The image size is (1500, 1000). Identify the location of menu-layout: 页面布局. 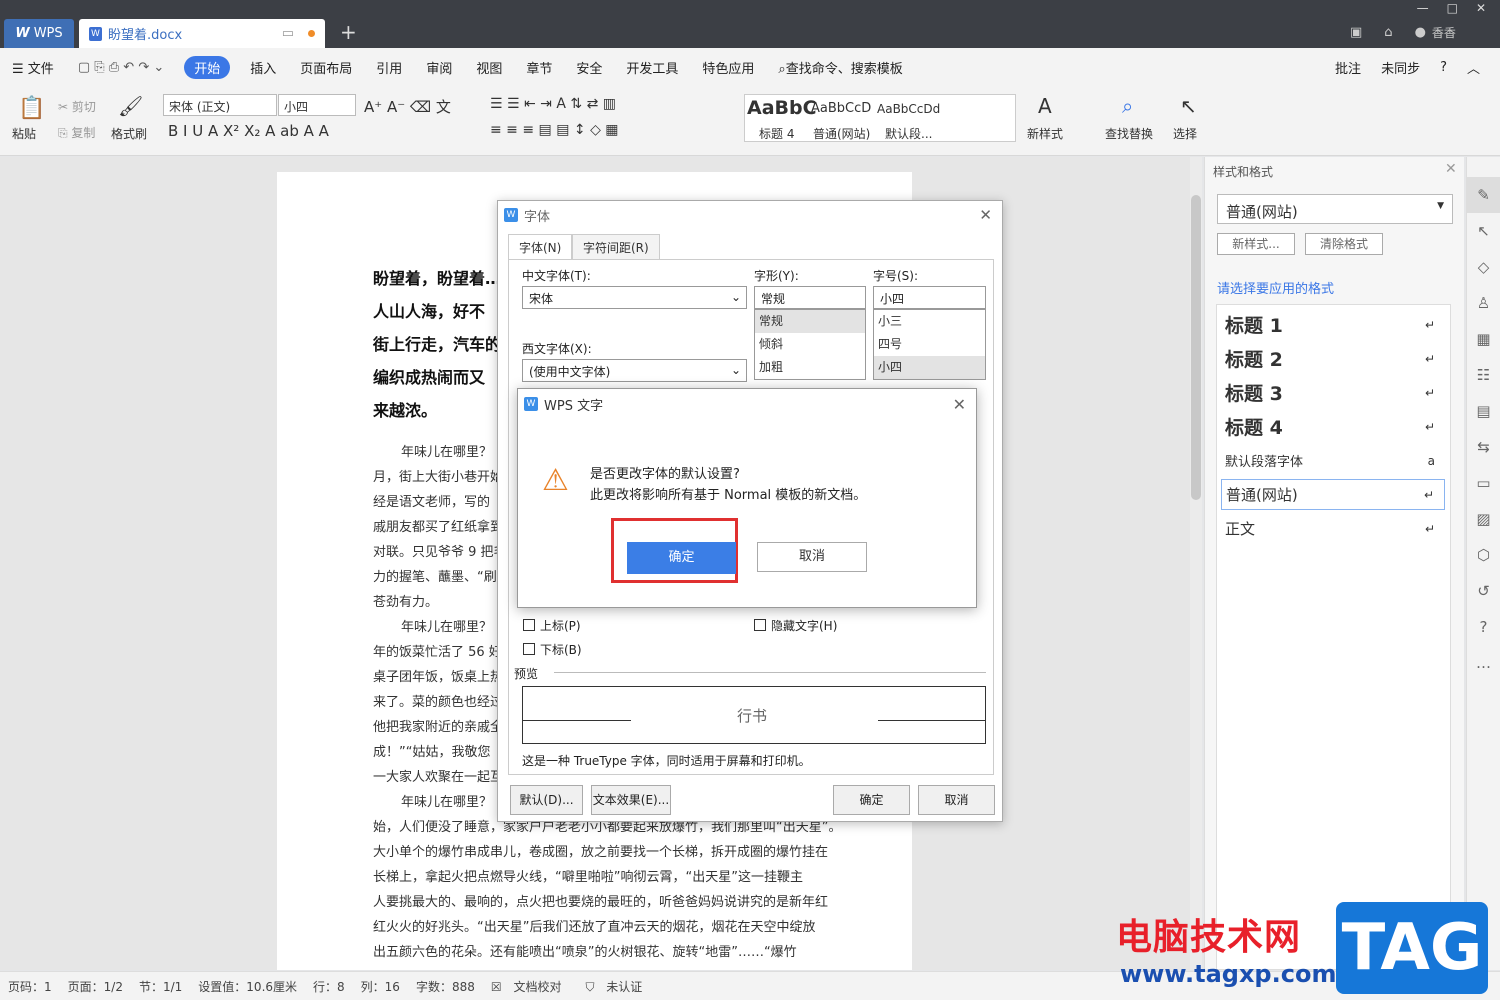
(326, 67).